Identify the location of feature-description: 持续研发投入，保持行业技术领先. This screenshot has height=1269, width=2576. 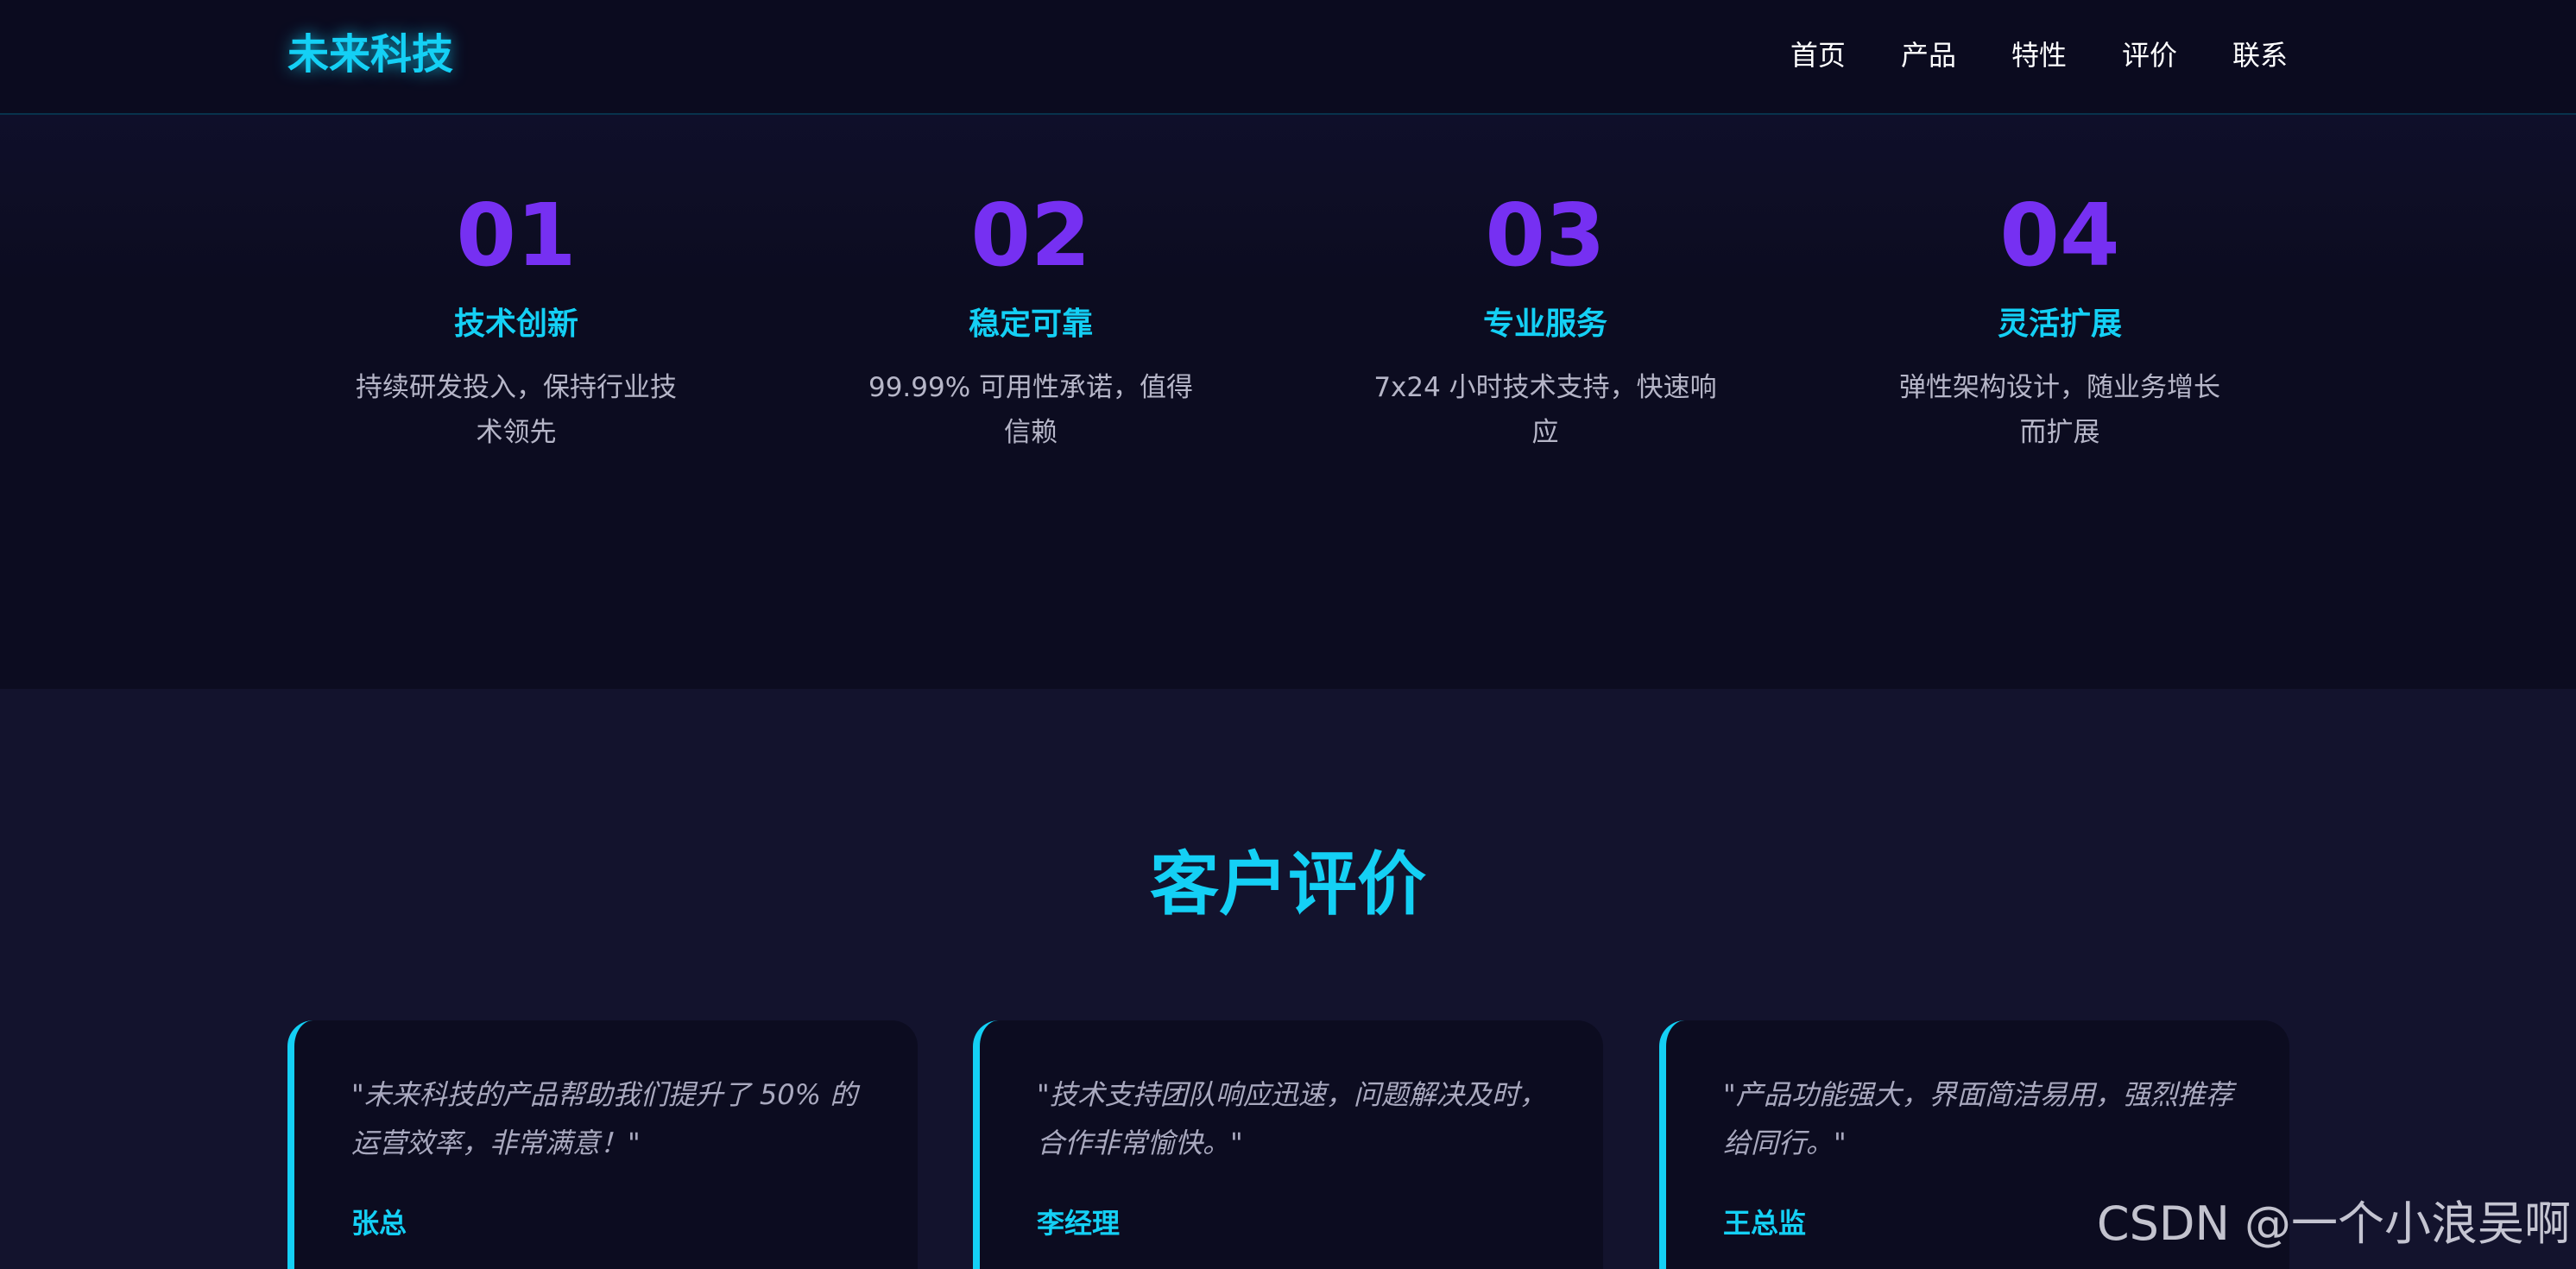
(516, 410).